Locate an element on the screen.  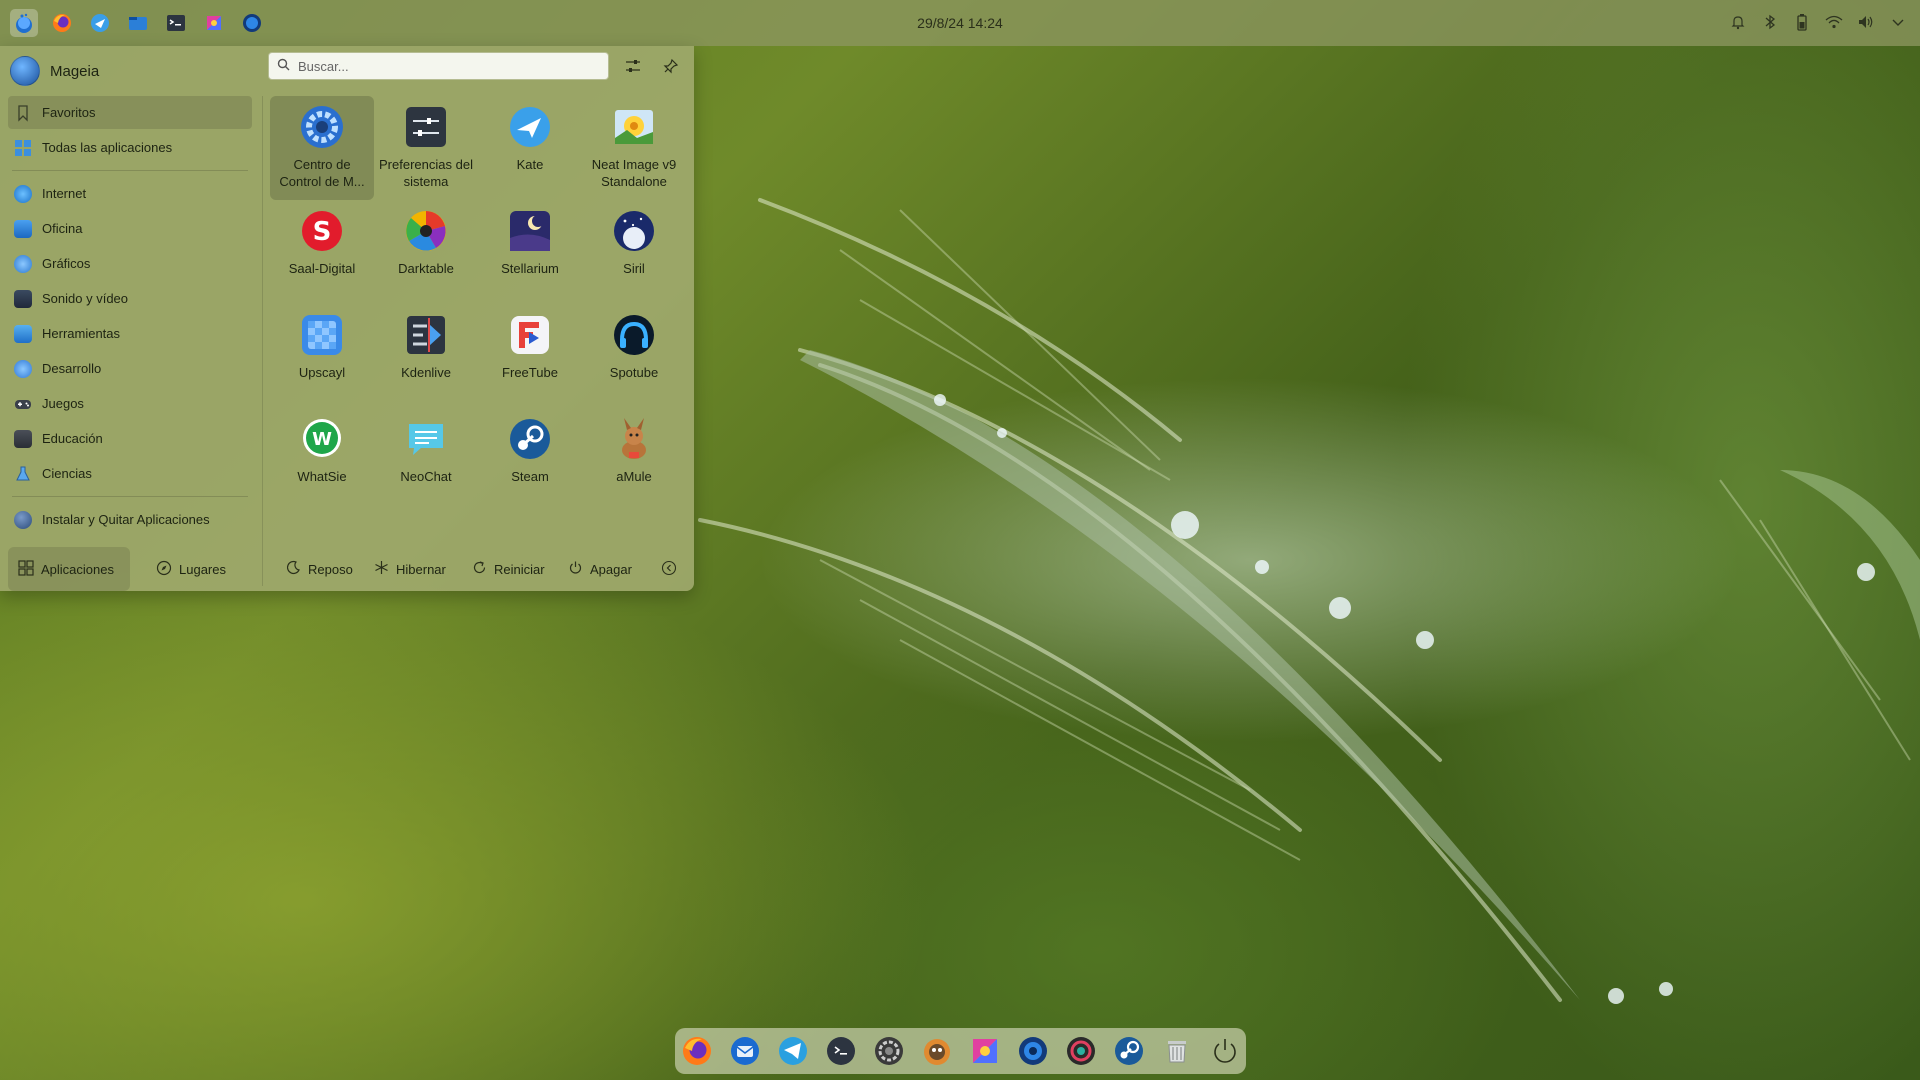
app-label: Kdenlive is located at coordinates (426, 372).